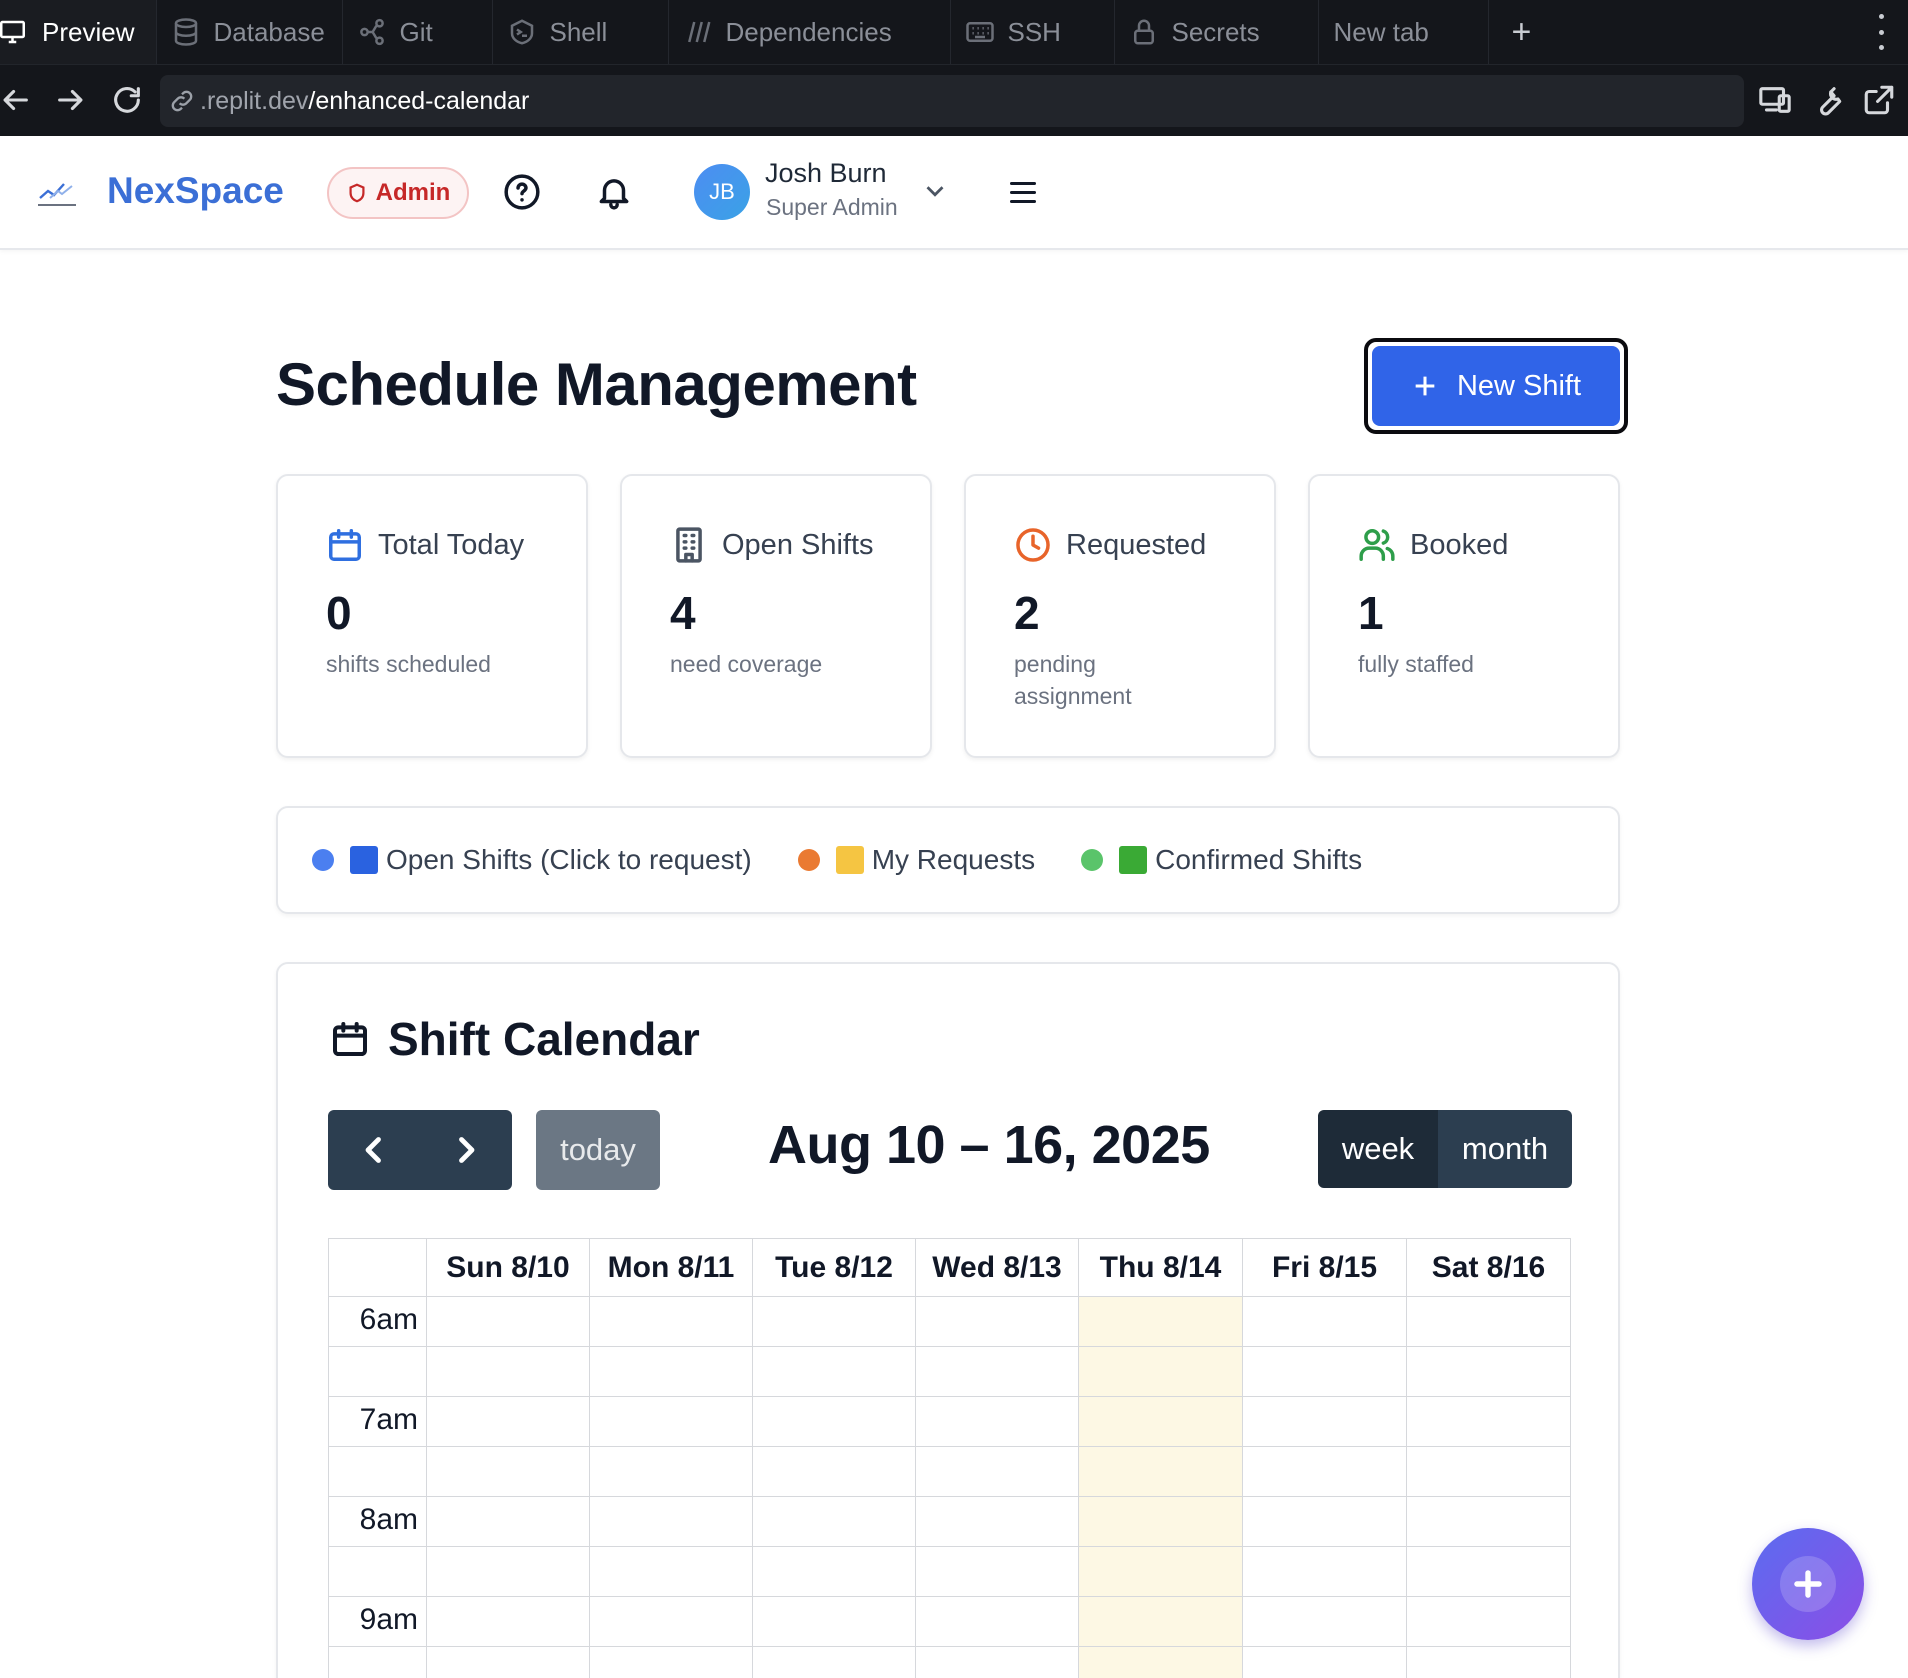 Image resolution: width=1908 pixels, height=1678 pixels. Describe the element at coordinates (254, 100) in the screenshot. I see `url-domain: .replit.dev` at that location.